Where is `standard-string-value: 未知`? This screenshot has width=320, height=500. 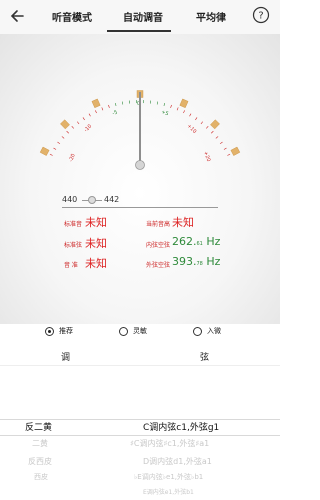
standard-string-value: 未知 is located at coordinates (96, 243).